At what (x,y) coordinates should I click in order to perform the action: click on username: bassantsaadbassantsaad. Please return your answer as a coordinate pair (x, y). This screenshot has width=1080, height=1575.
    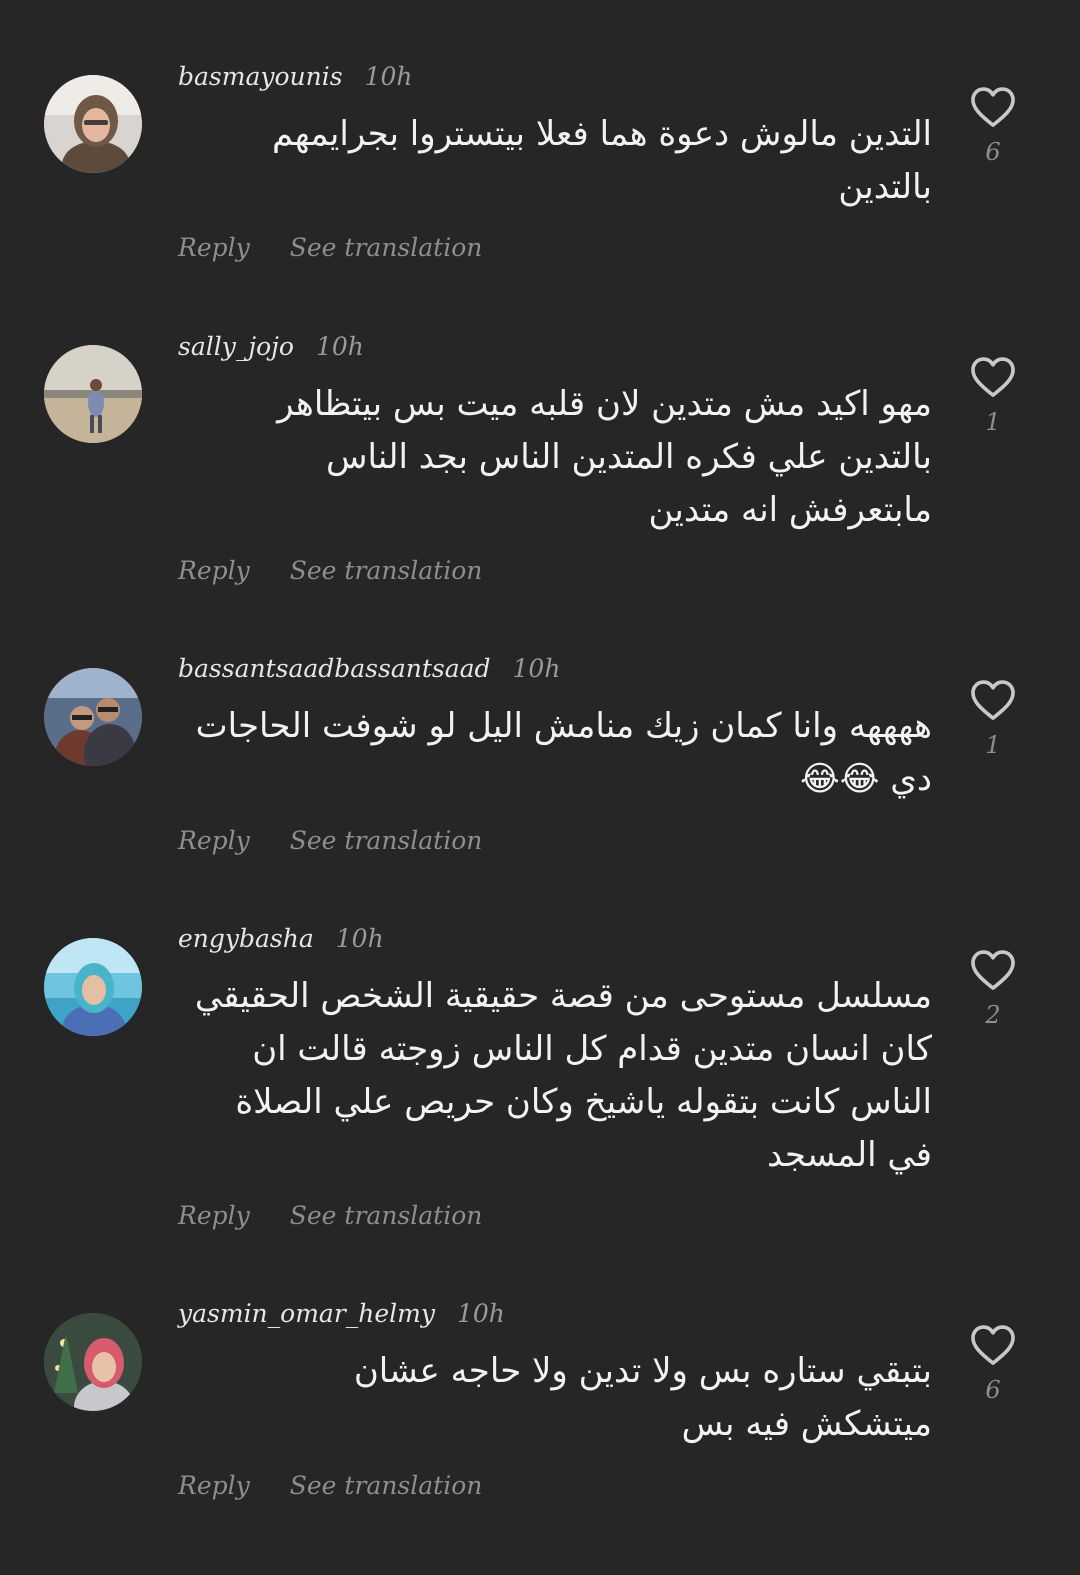
    Looking at the image, I should click on (334, 668).